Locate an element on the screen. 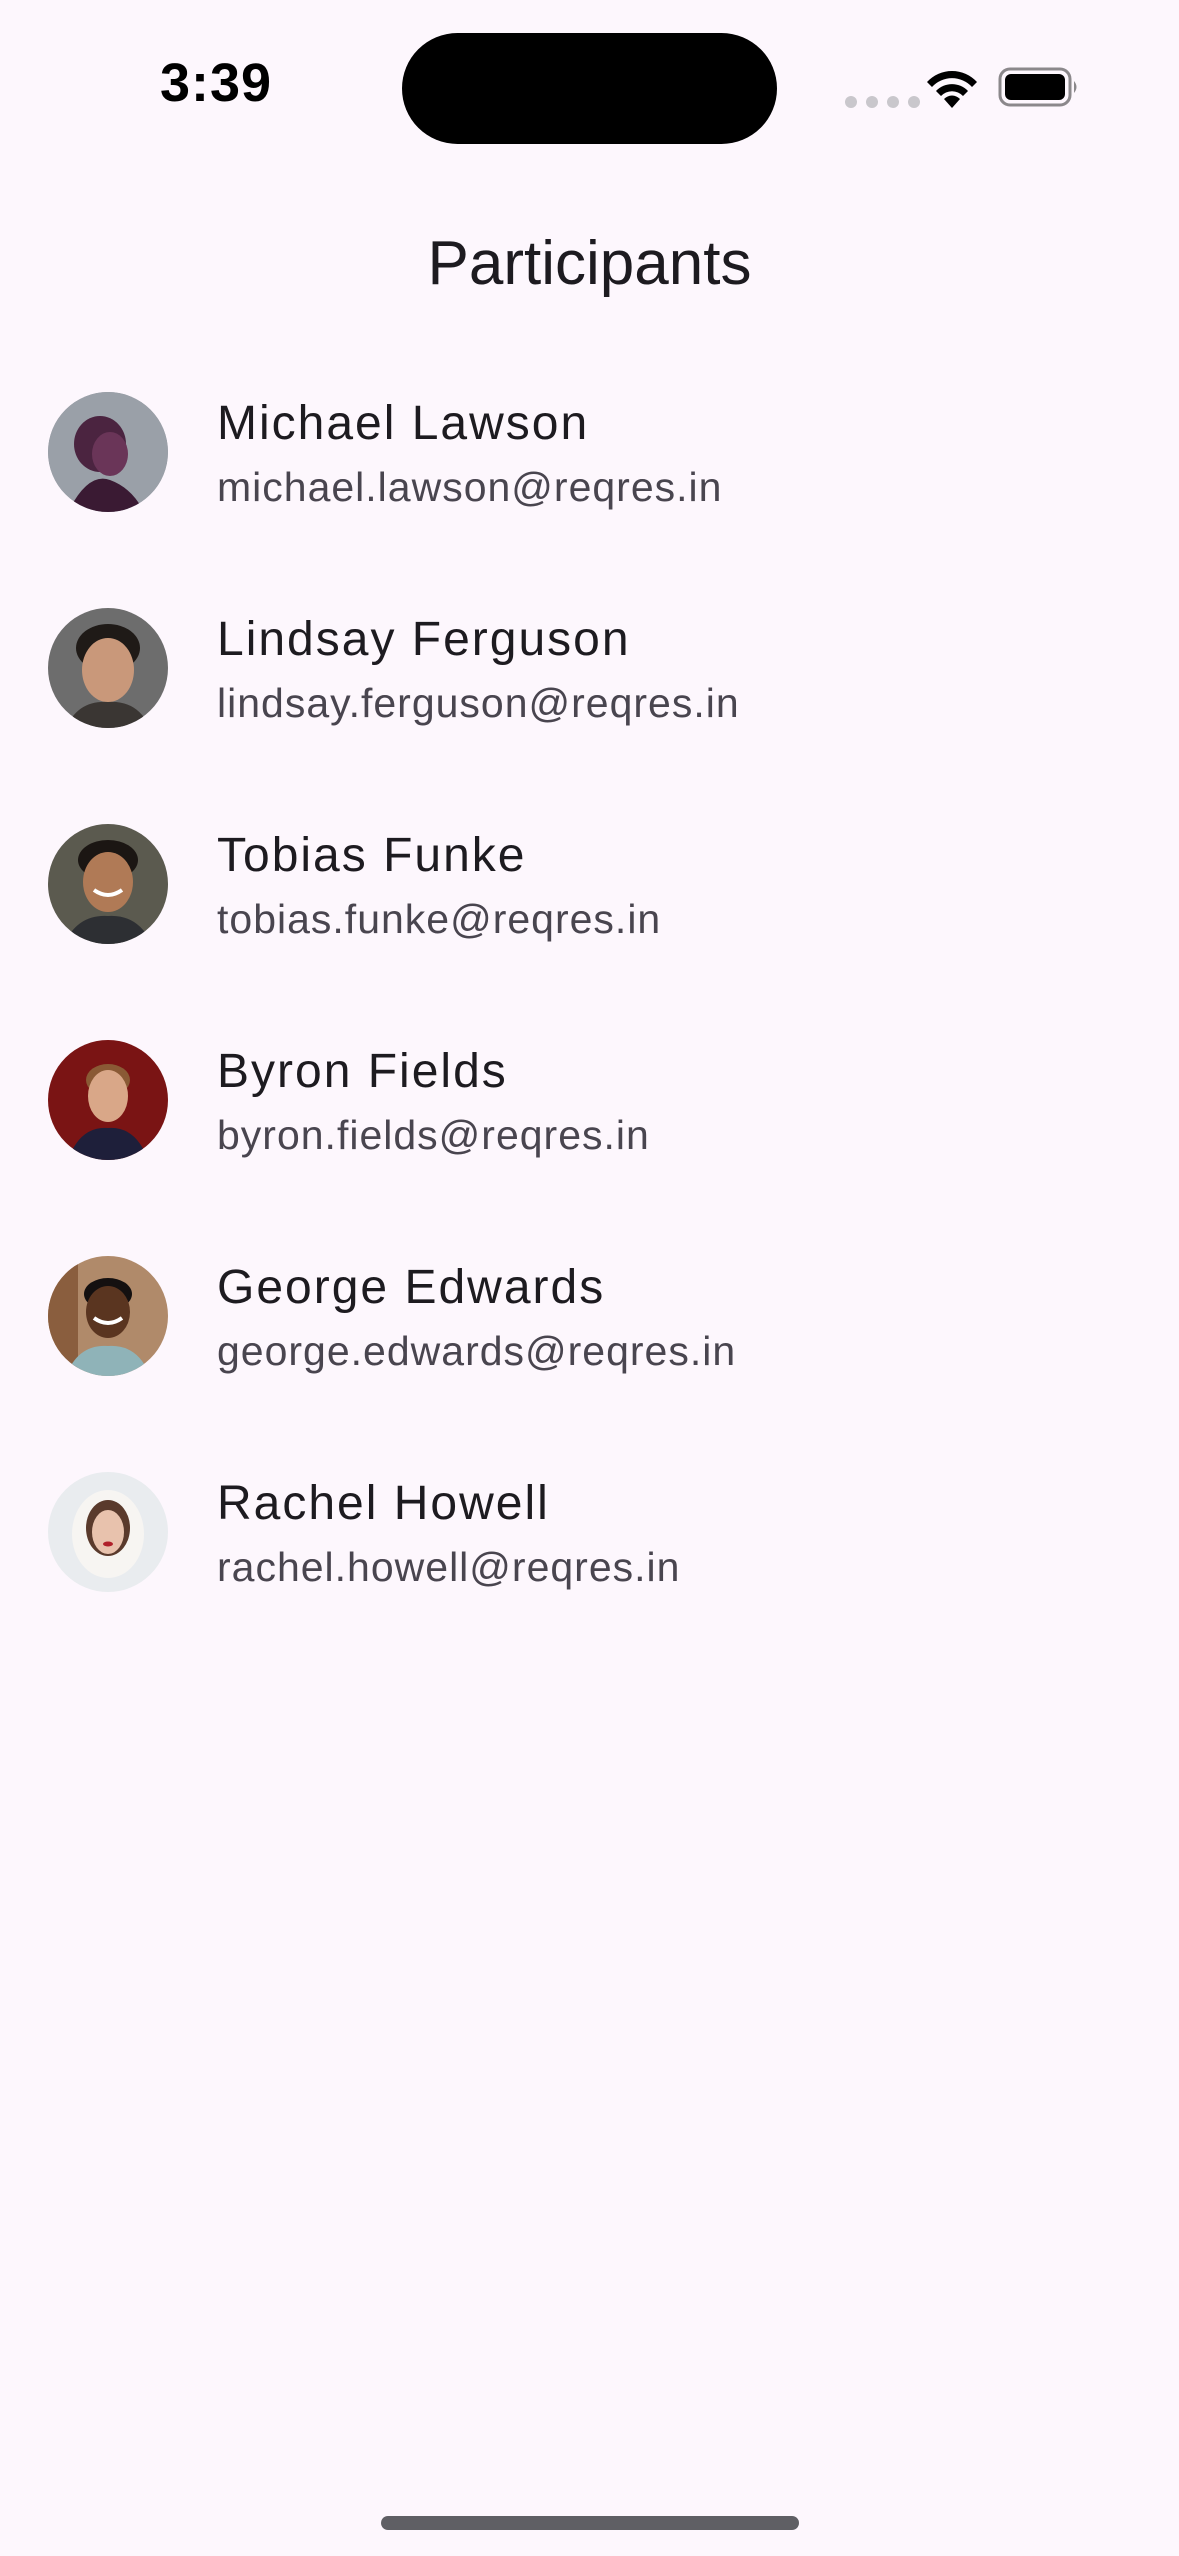 Image resolution: width=1179 pixels, height=2556 pixels. home-indicator is located at coordinates (590, 2523).